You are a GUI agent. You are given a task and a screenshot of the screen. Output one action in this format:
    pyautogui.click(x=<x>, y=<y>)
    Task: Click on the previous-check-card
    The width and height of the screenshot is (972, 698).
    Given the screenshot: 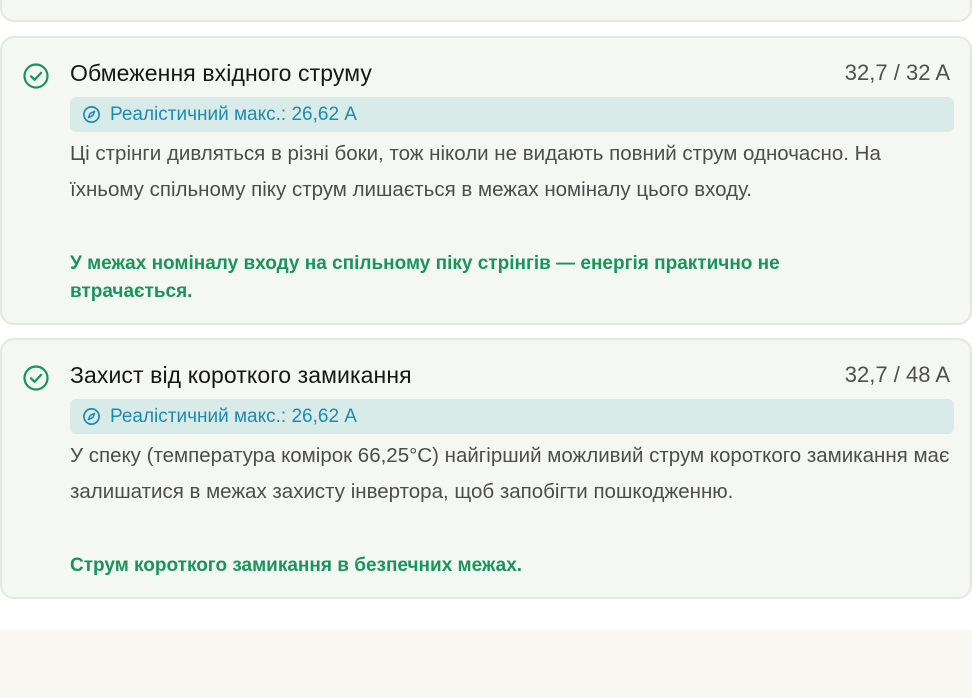 What is the action you would take?
    pyautogui.click(x=486, y=11)
    